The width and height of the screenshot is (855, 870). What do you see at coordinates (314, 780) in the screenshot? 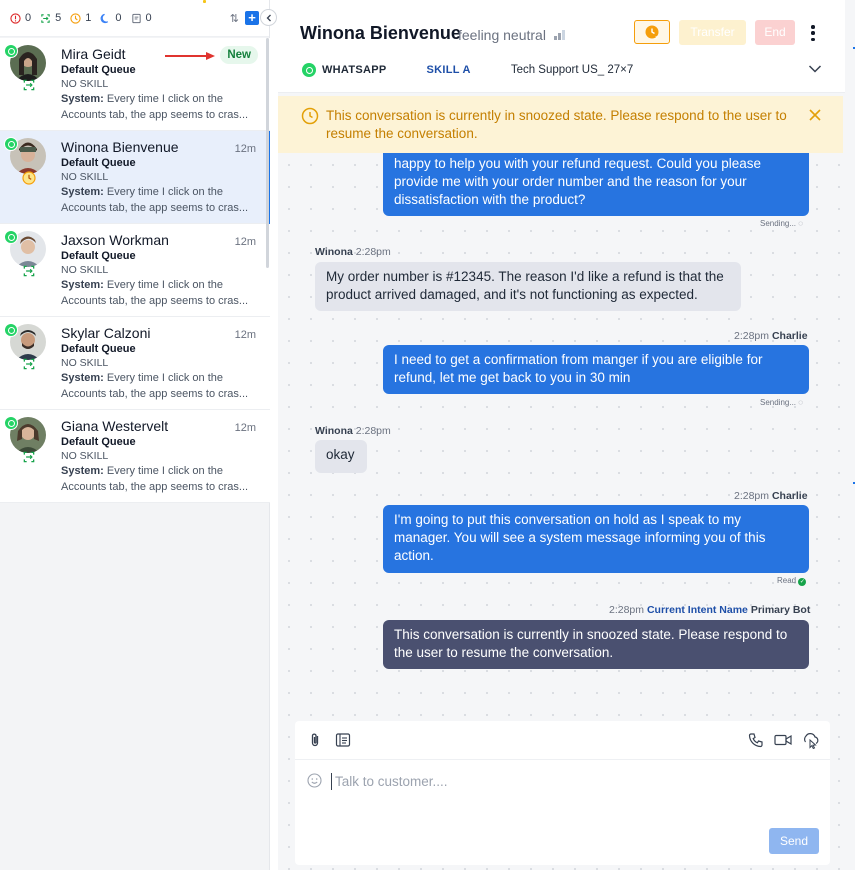
I see `emoji-icon` at bounding box center [314, 780].